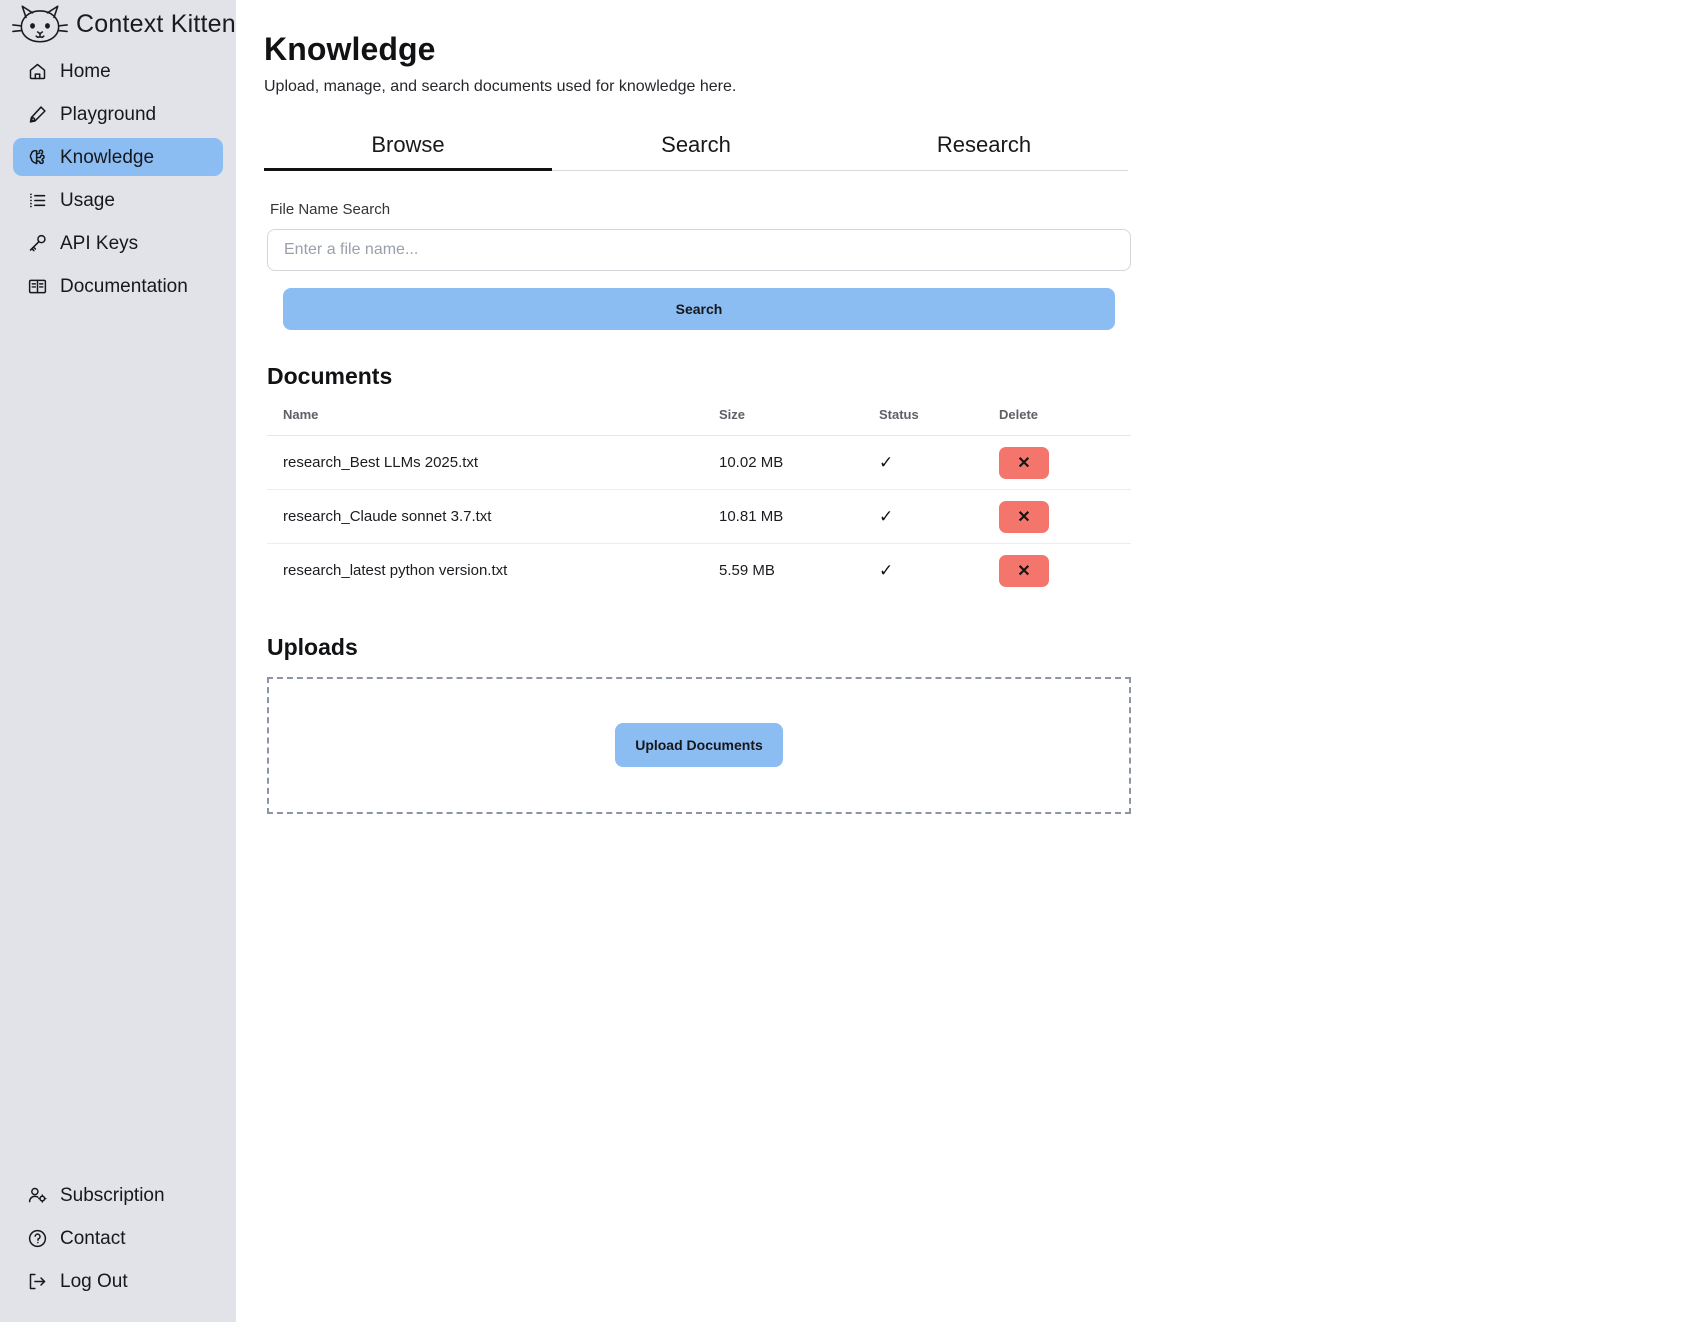 The width and height of the screenshot is (1705, 1322). I want to click on file-name-search-label: File Name Search, so click(330, 210).